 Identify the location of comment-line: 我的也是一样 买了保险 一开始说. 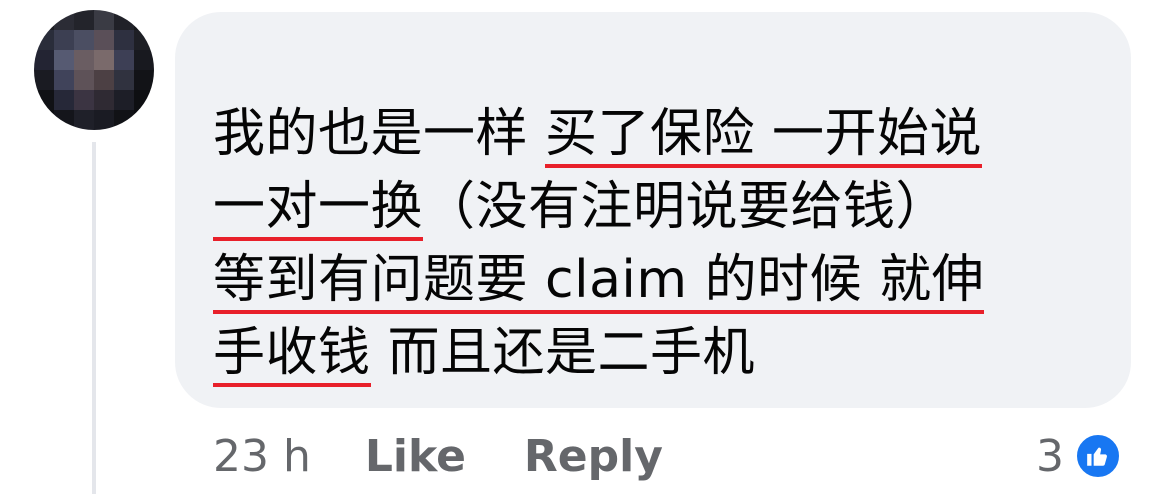
(663, 134).